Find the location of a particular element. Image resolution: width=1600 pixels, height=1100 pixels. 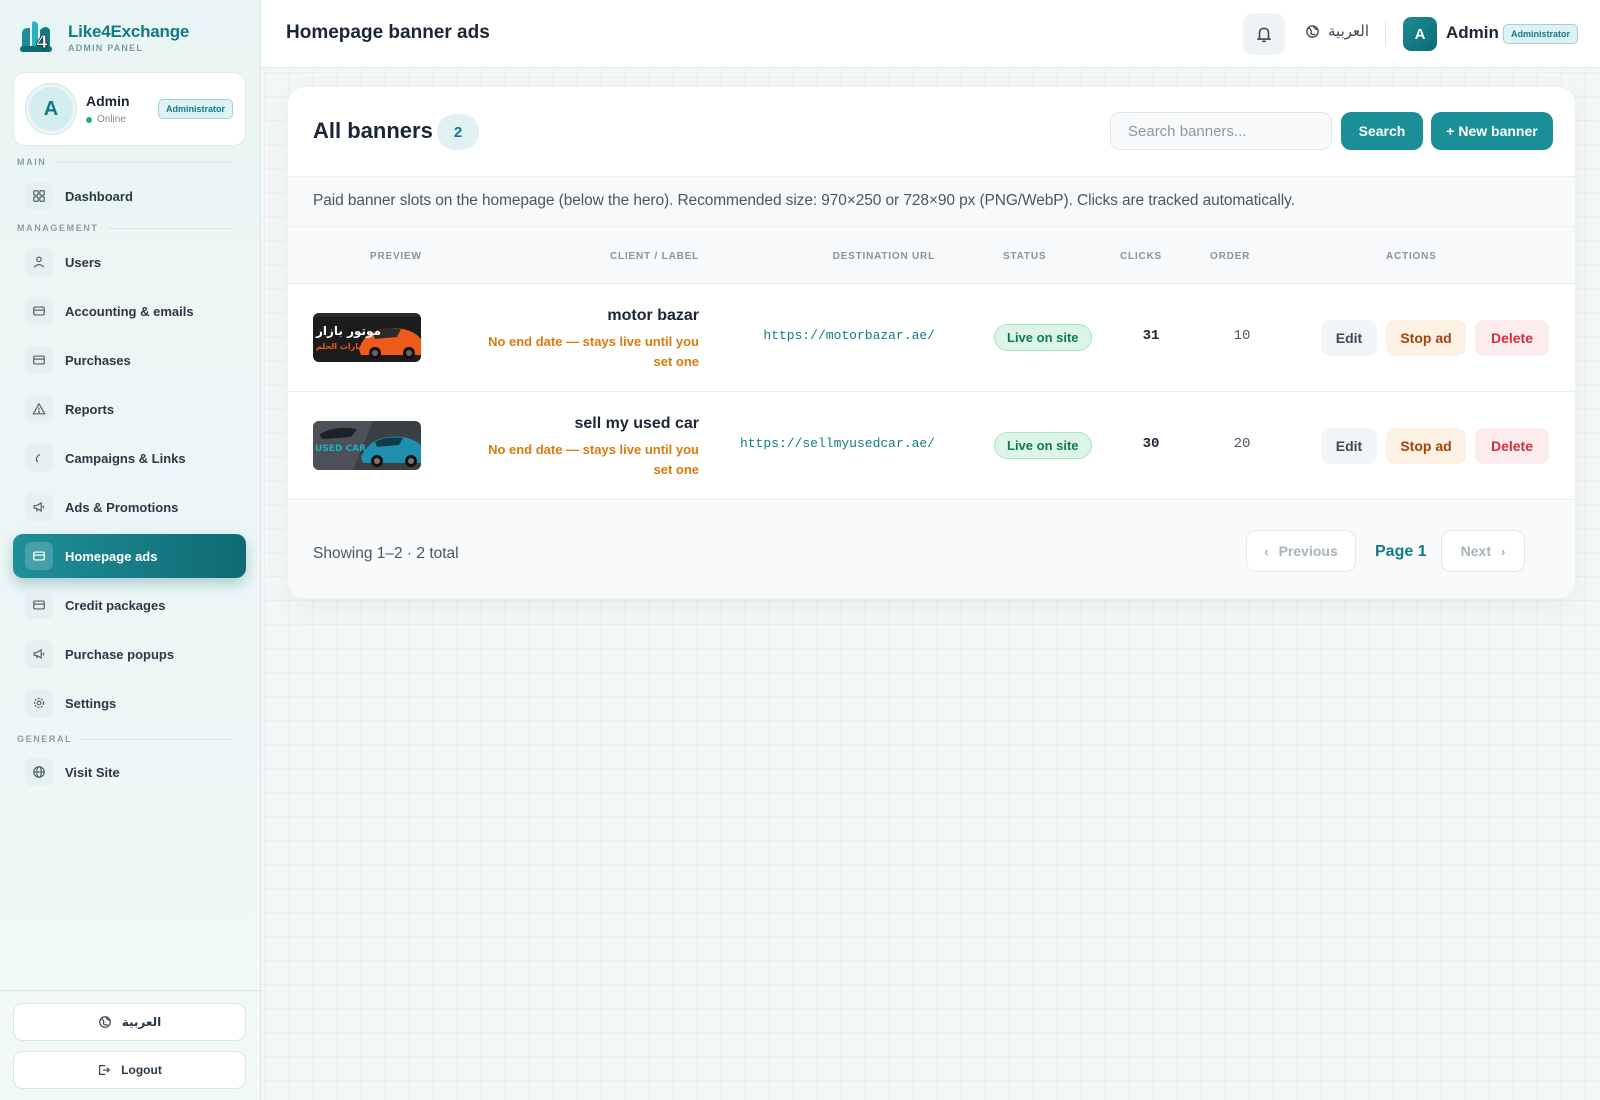

sidebar-item-label: Homepage ads is located at coordinates (111, 556).